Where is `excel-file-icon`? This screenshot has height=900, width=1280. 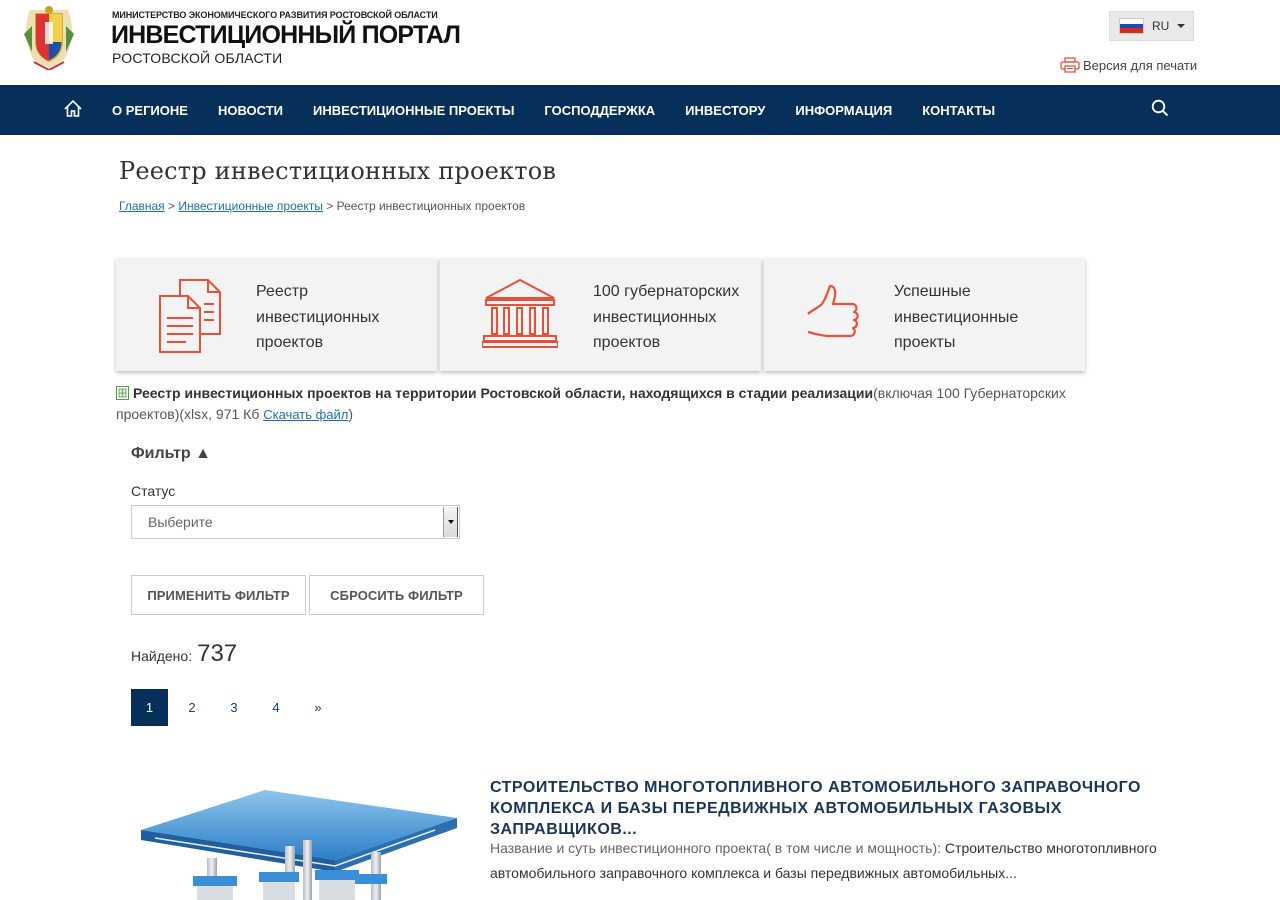
excel-file-icon is located at coordinates (122, 393).